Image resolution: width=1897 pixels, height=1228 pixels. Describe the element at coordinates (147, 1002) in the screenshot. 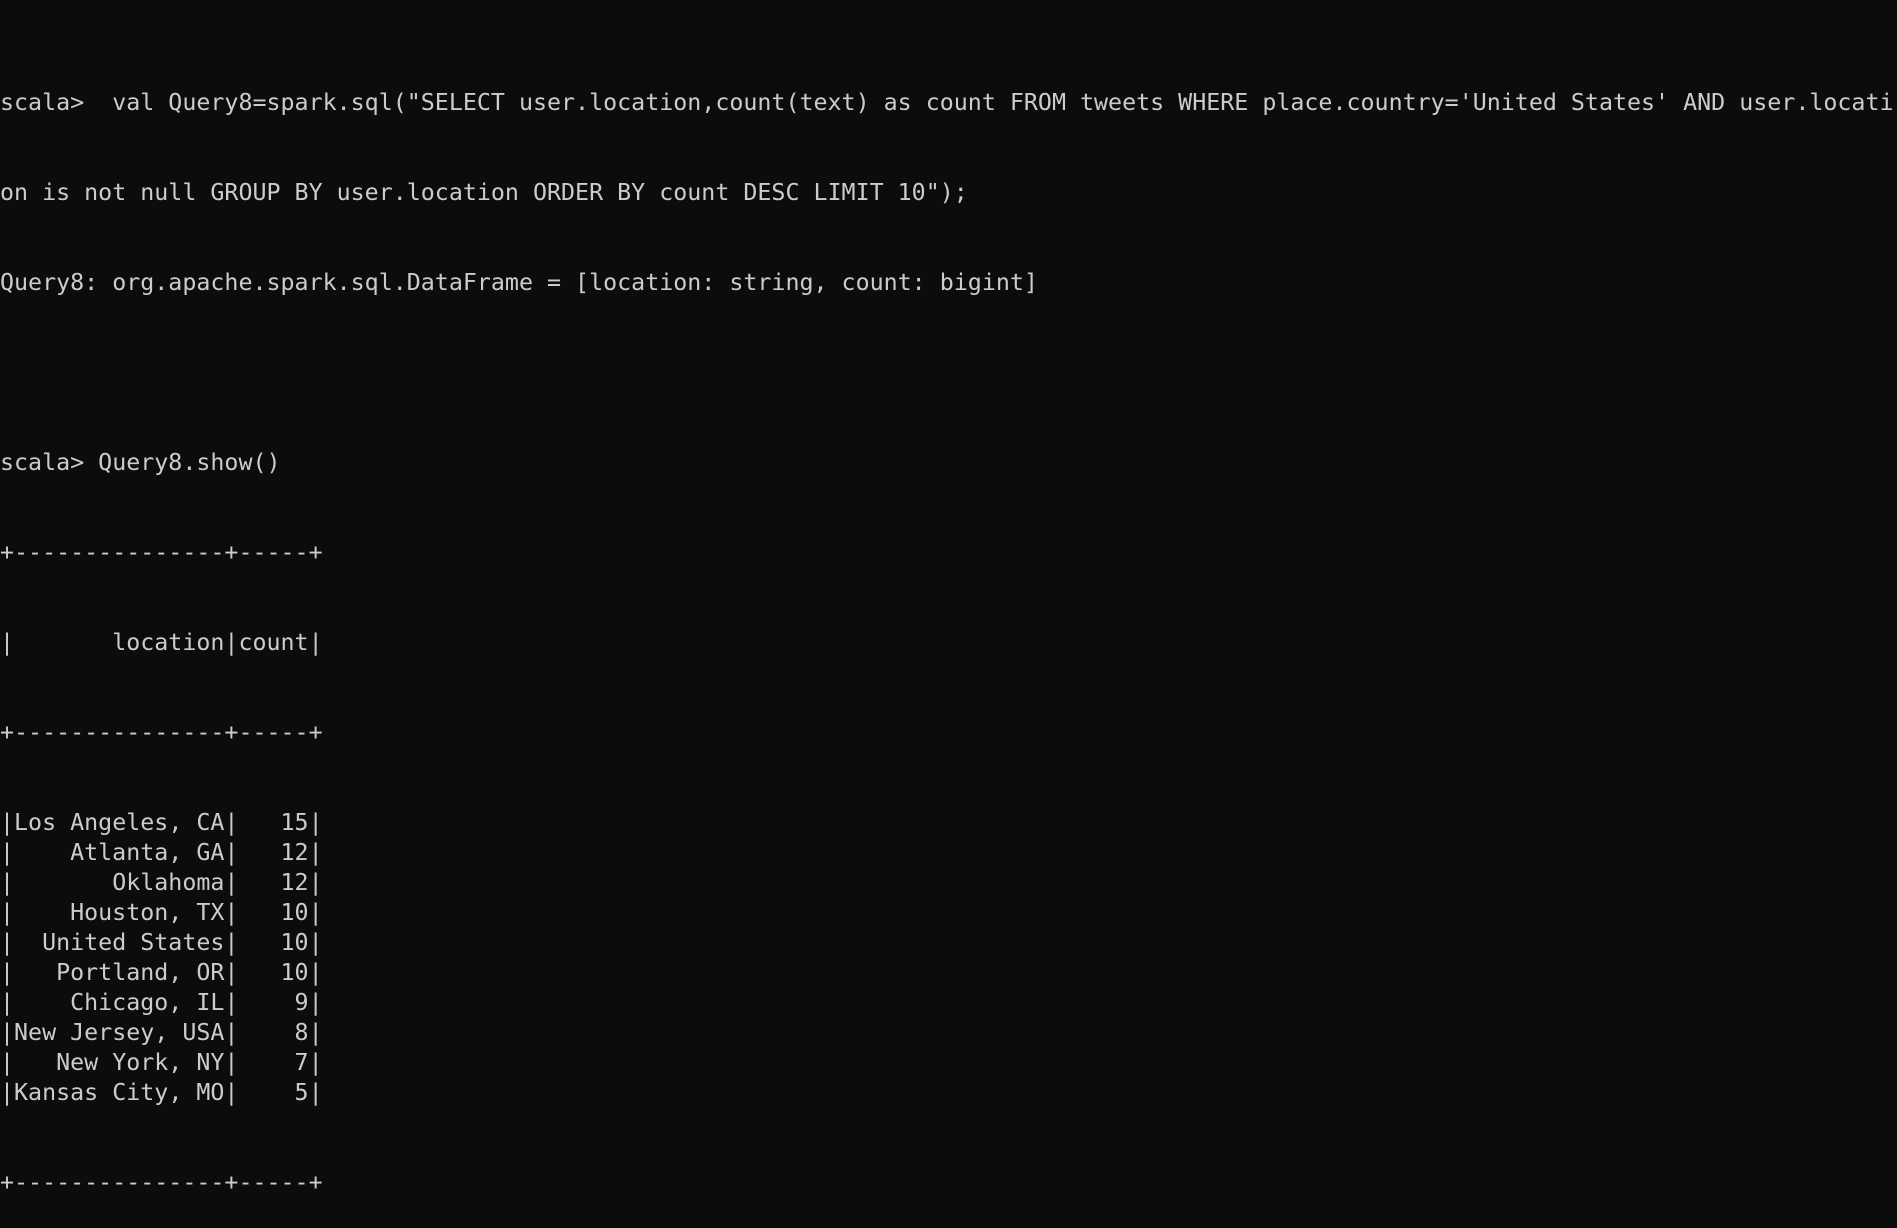

I see `cell-location: Chicago, IL` at that location.